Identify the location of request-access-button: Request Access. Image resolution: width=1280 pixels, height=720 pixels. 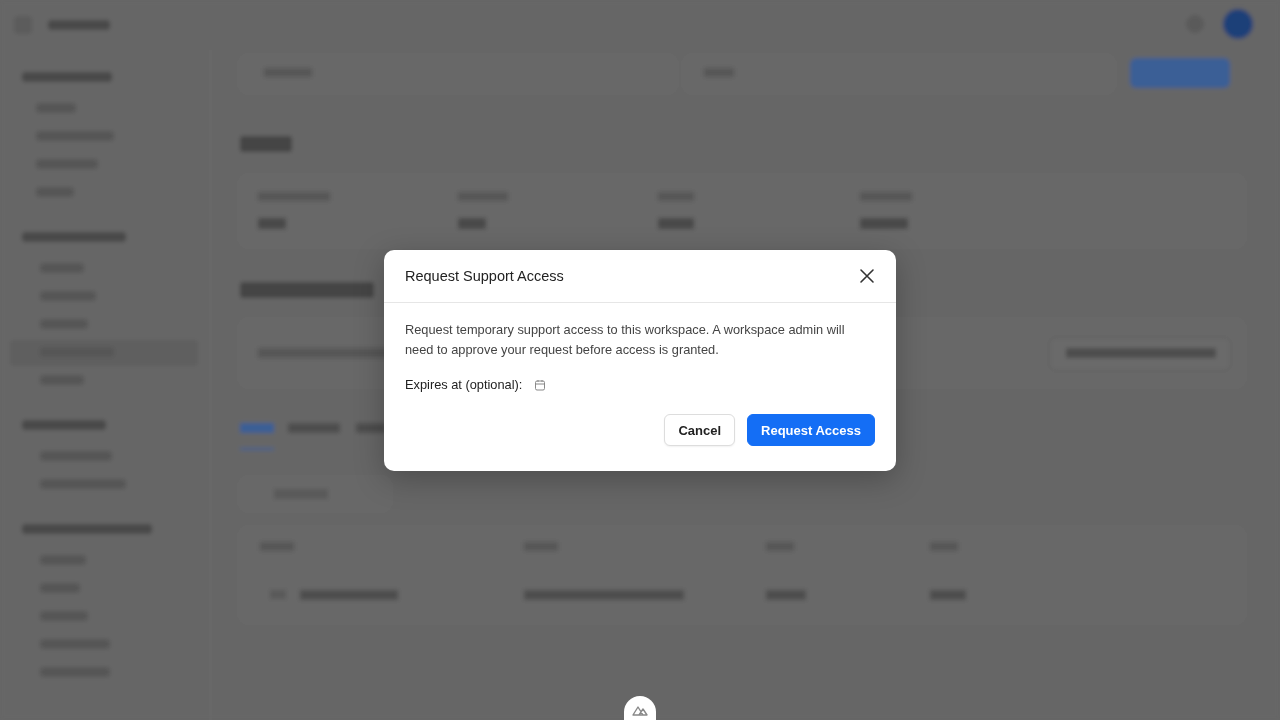
(811, 430).